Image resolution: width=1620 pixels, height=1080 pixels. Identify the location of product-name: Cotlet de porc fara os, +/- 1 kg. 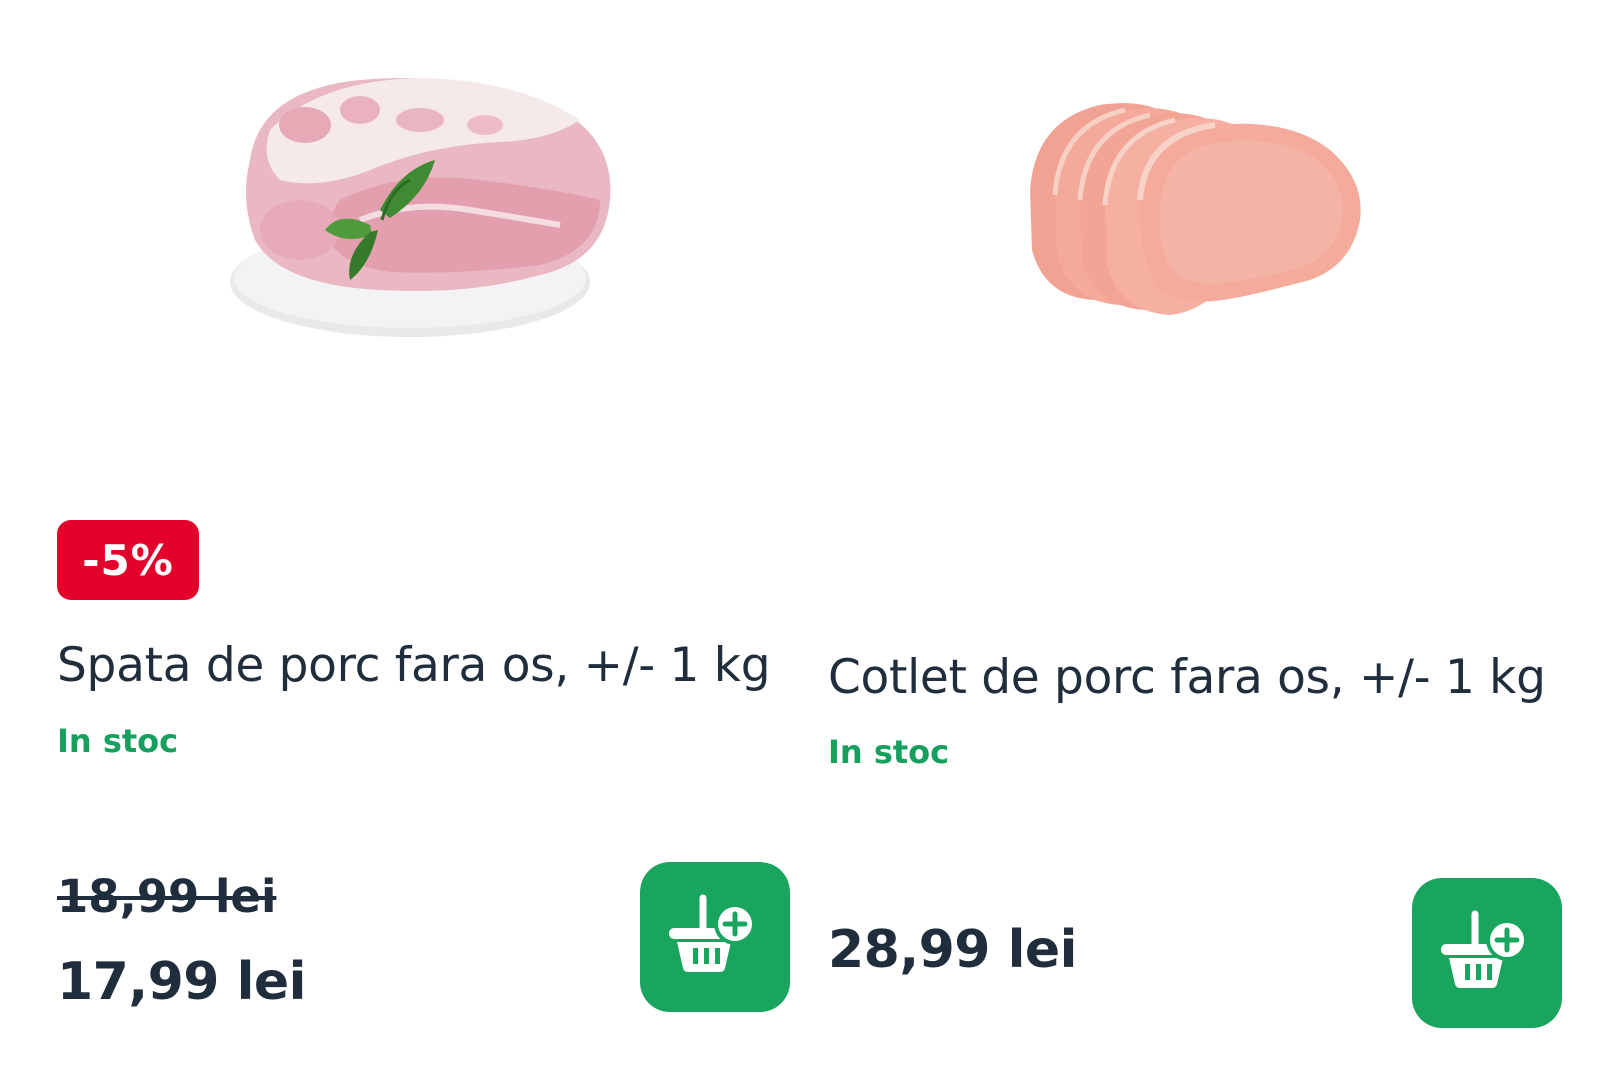
(1187, 677).